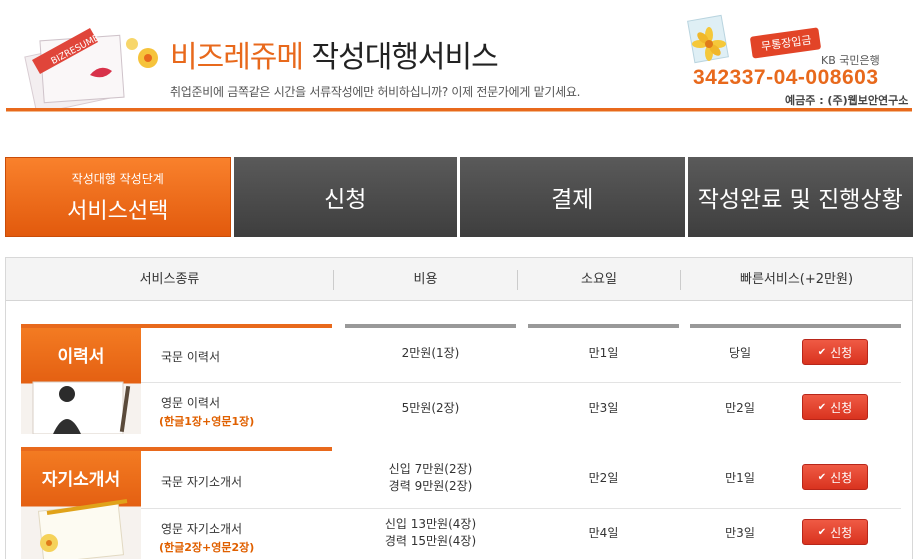  Describe the element at coordinates (81, 407) in the screenshot. I see `resume-section-illustration` at that location.